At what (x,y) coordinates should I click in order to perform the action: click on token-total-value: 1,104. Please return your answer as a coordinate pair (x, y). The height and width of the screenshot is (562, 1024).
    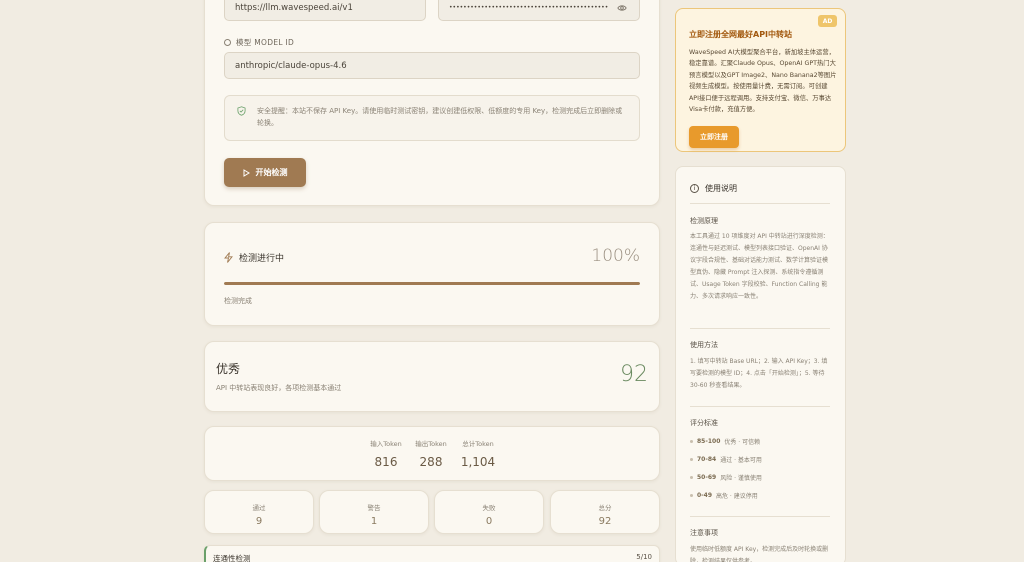
    Looking at the image, I should click on (478, 462).